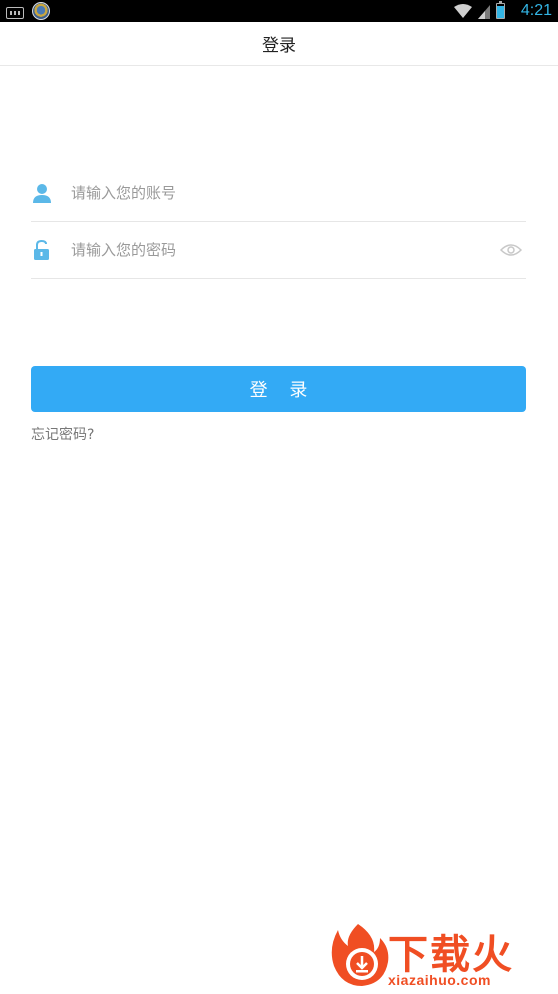 This screenshot has width=558, height=994. What do you see at coordinates (298, 193) in the screenshot?
I see `account-input` at bounding box center [298, 193].